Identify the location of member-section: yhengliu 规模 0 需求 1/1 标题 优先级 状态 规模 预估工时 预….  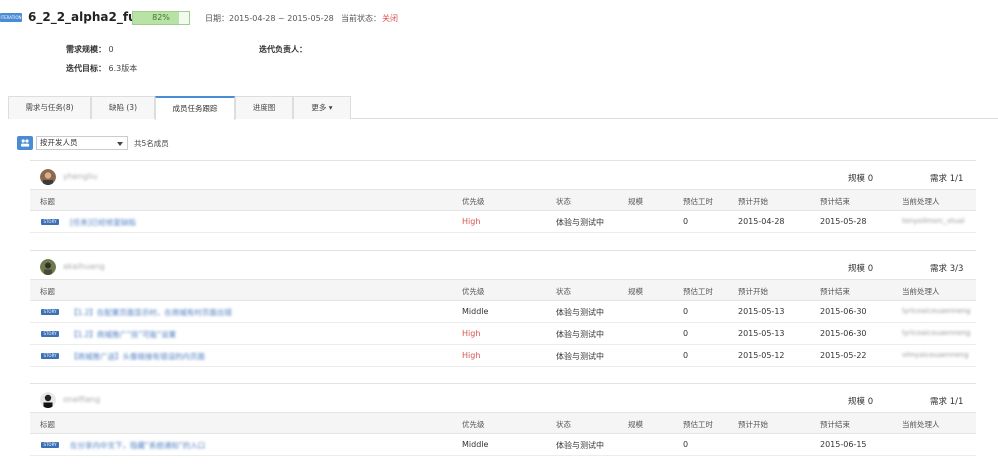
(503, 199).